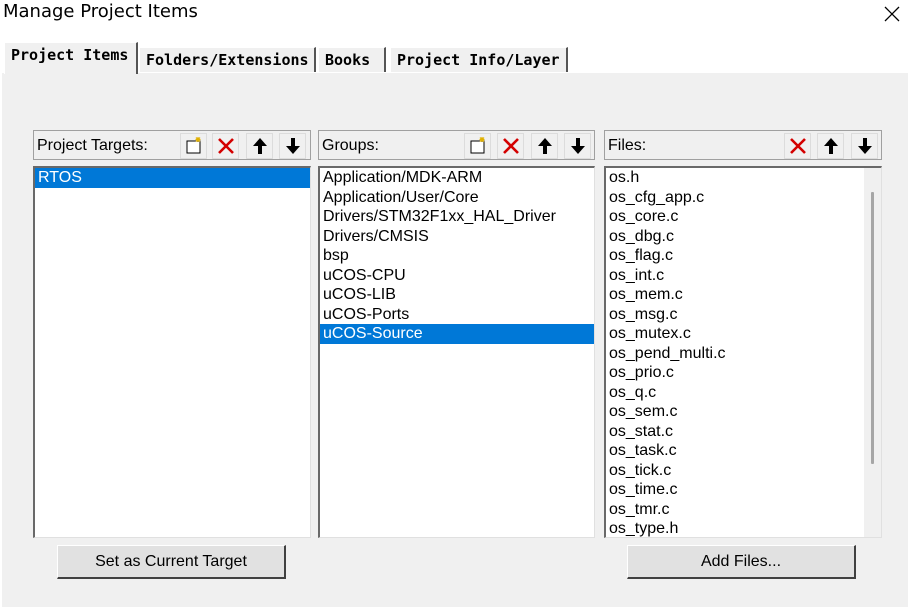  I want to click on files-header: Files:, so click(743, 145).